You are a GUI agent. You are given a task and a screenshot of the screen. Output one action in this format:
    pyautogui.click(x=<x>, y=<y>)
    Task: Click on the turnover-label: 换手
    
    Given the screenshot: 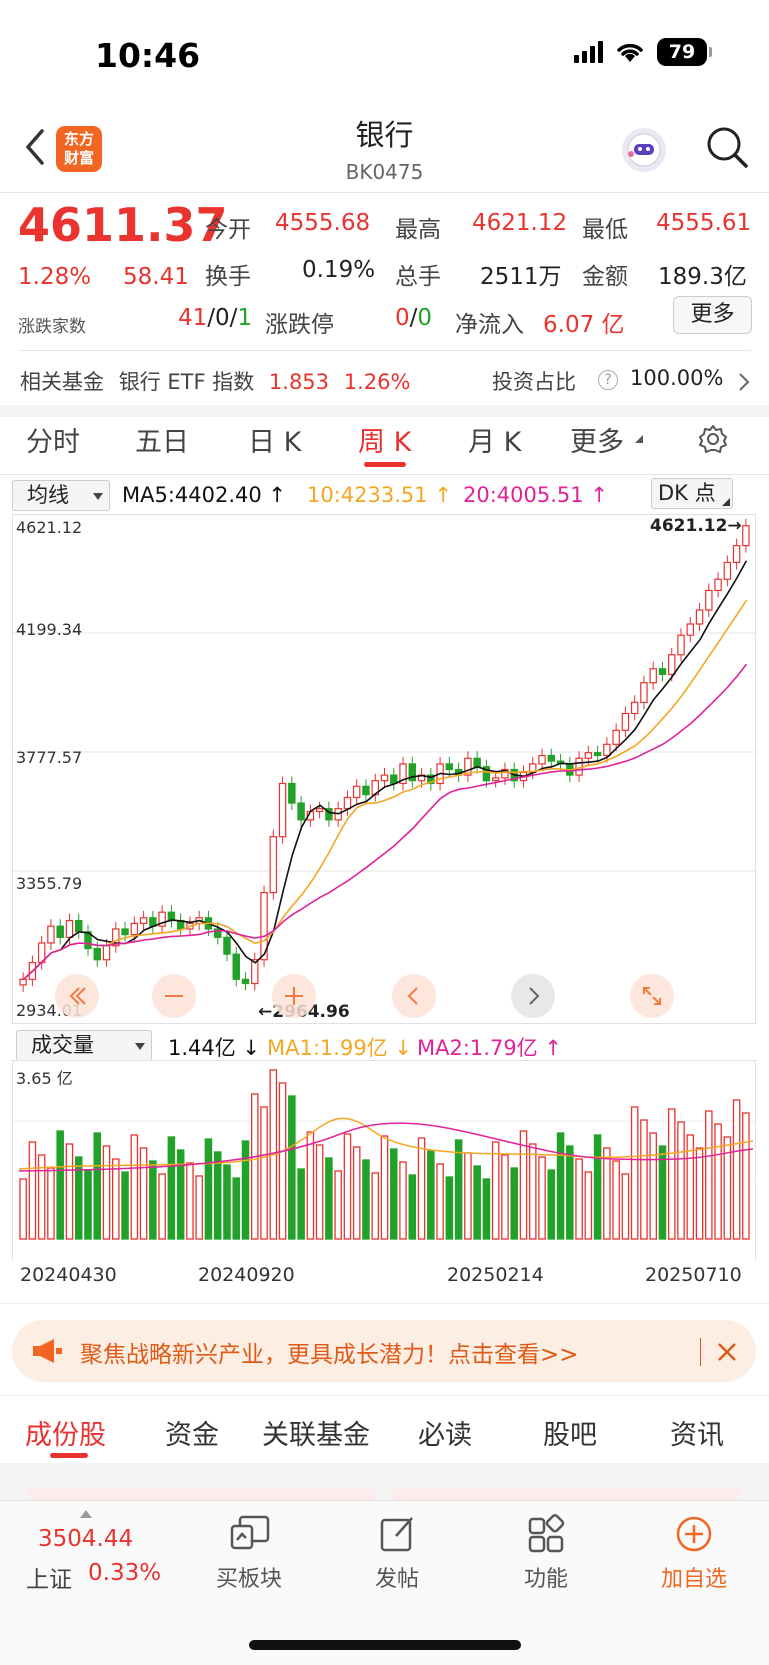 What is the action you would take?
    pyautogui.click(x=228, y=277)
    